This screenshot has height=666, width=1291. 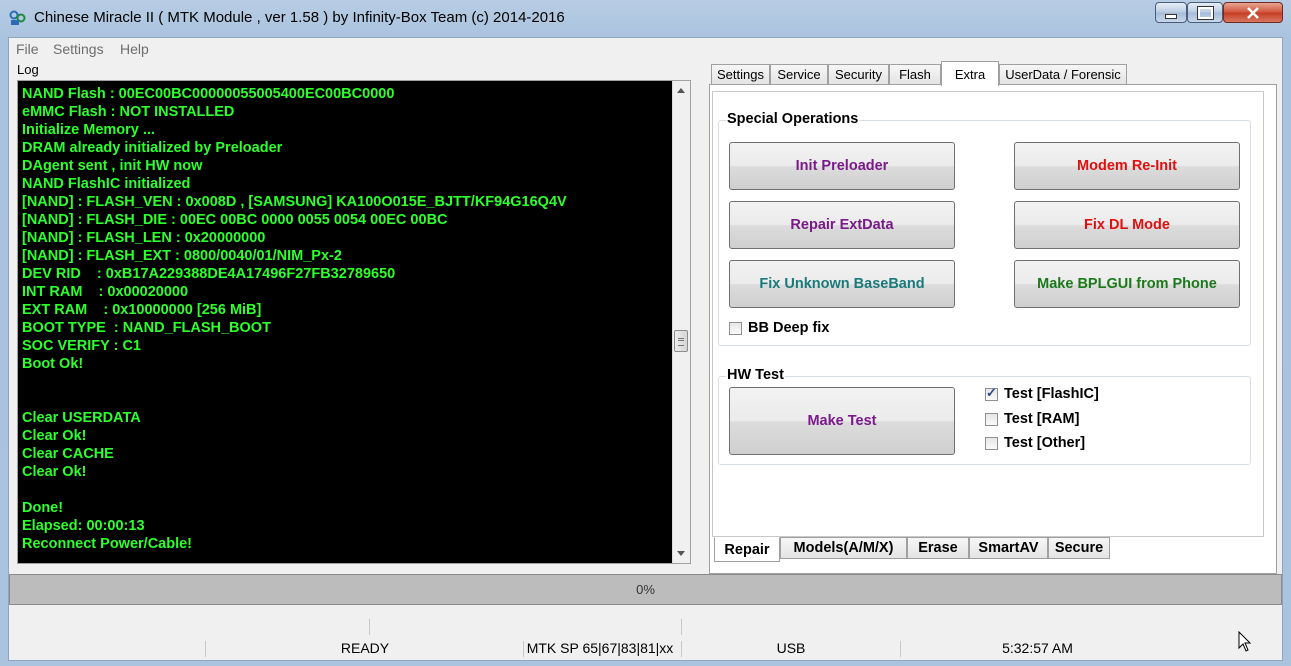 I want to click on bb-deep-fix-label: BB Deep fix, so click(x=789, y=328).